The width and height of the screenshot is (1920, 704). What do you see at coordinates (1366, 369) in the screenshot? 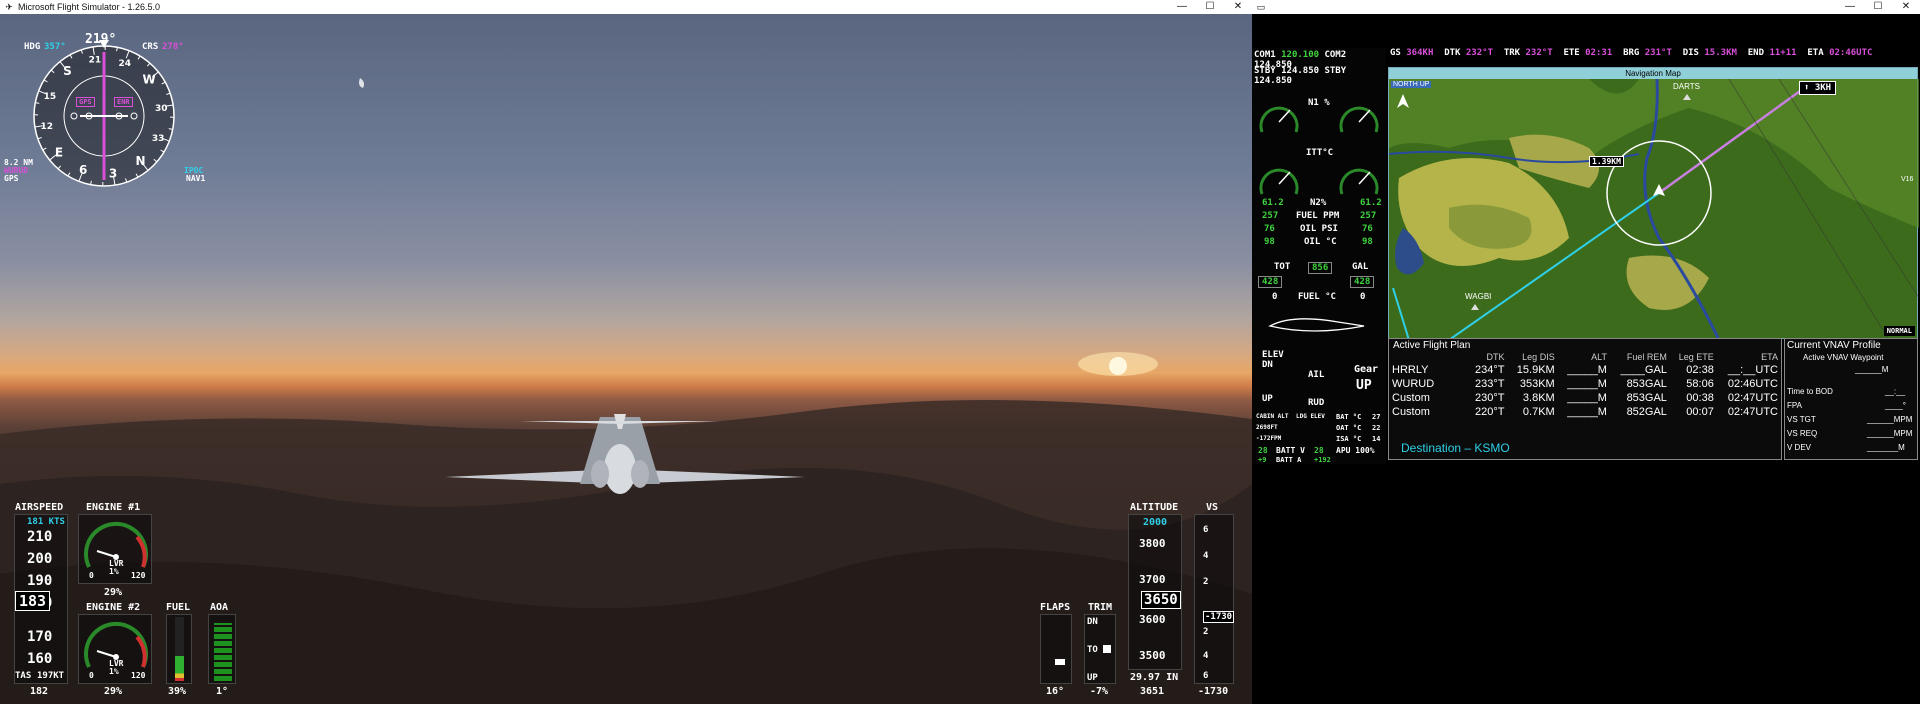
I see `gear-label: Gear` at bounding box center [1366, 369].